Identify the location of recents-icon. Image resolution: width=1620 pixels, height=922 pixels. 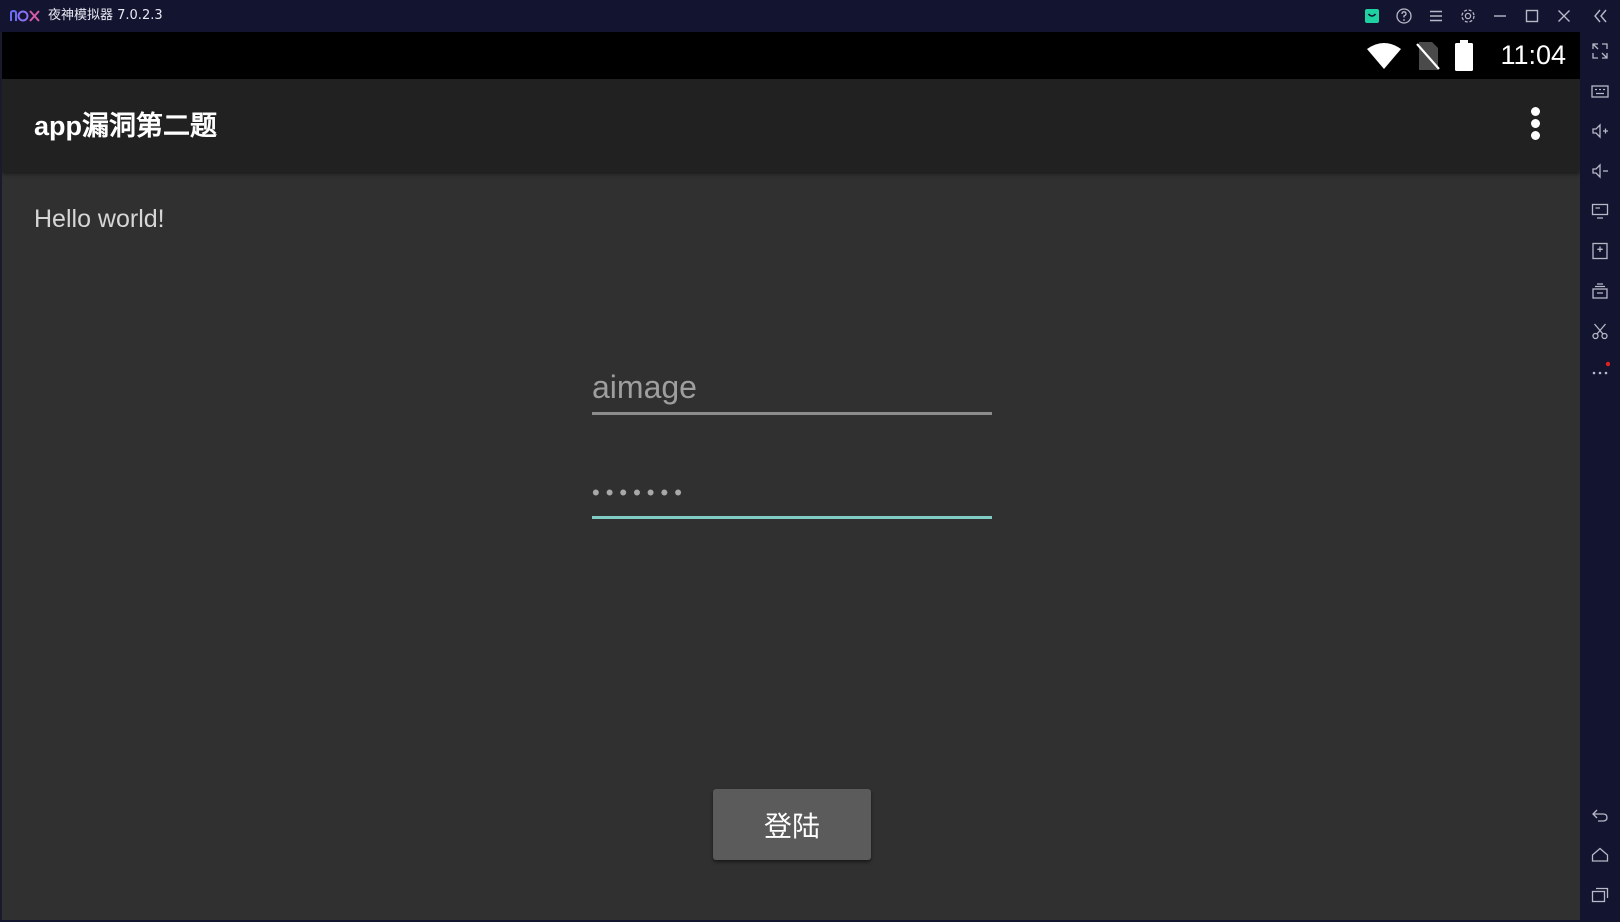
(1600, 895).